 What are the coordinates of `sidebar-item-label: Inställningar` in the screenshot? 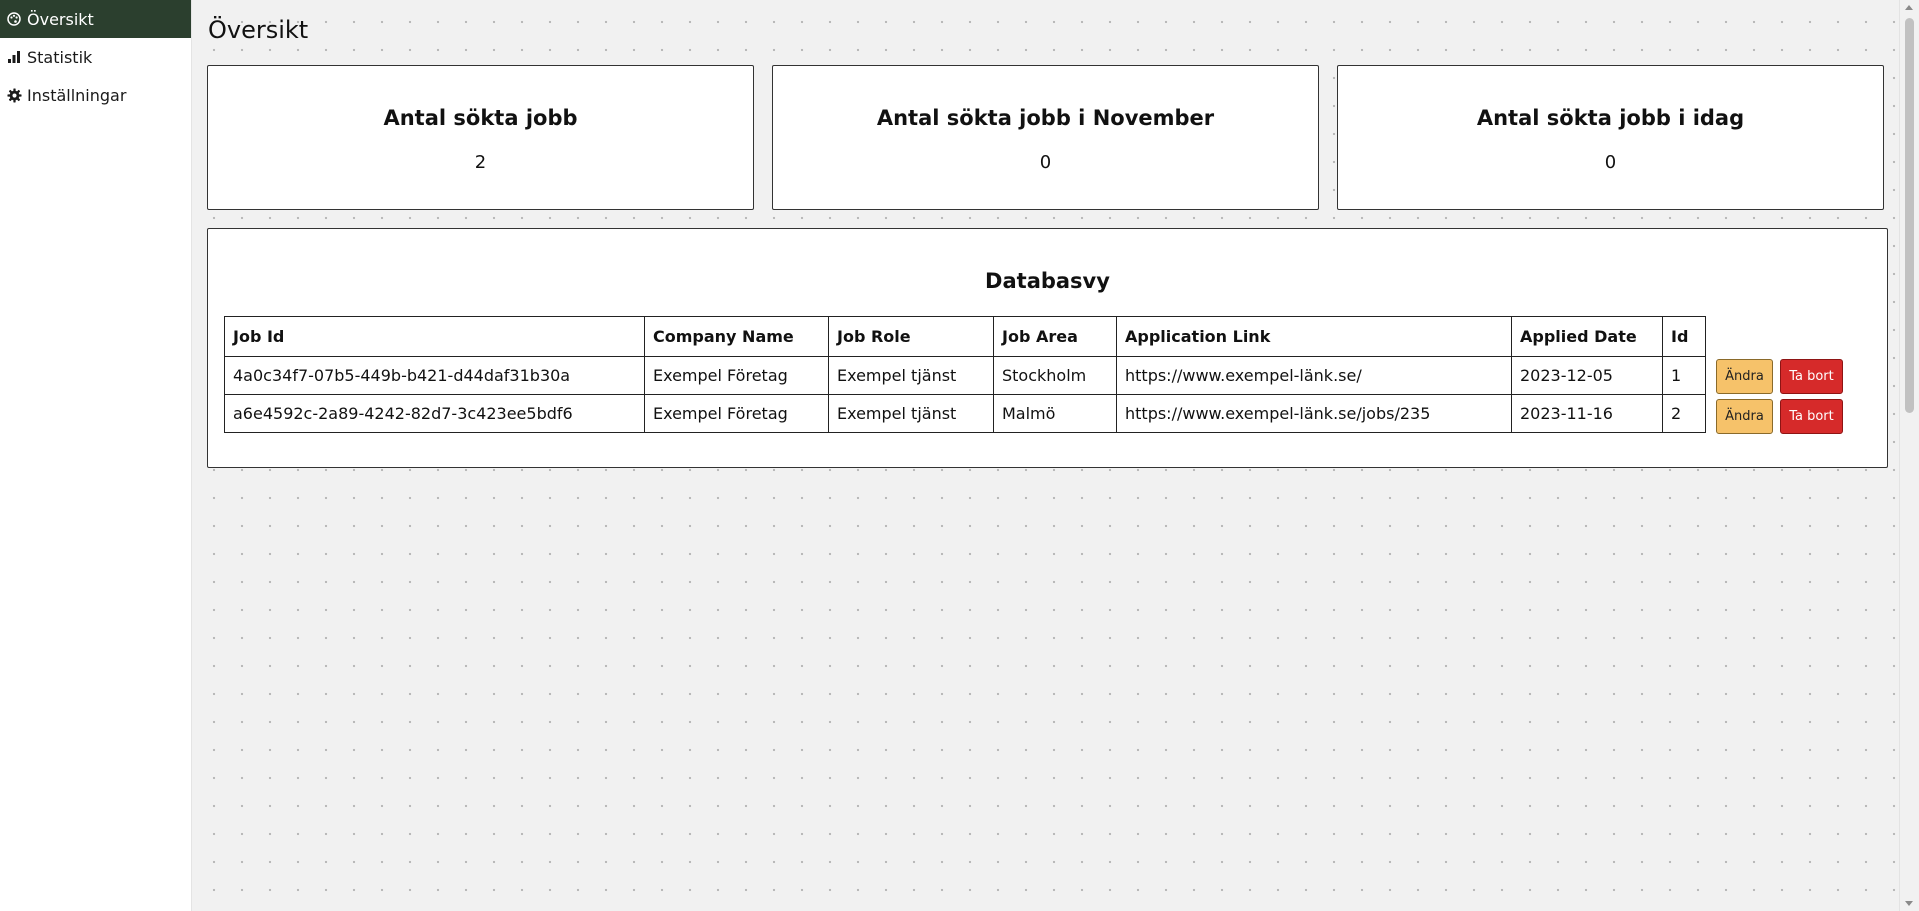 It's located at (77, 95).